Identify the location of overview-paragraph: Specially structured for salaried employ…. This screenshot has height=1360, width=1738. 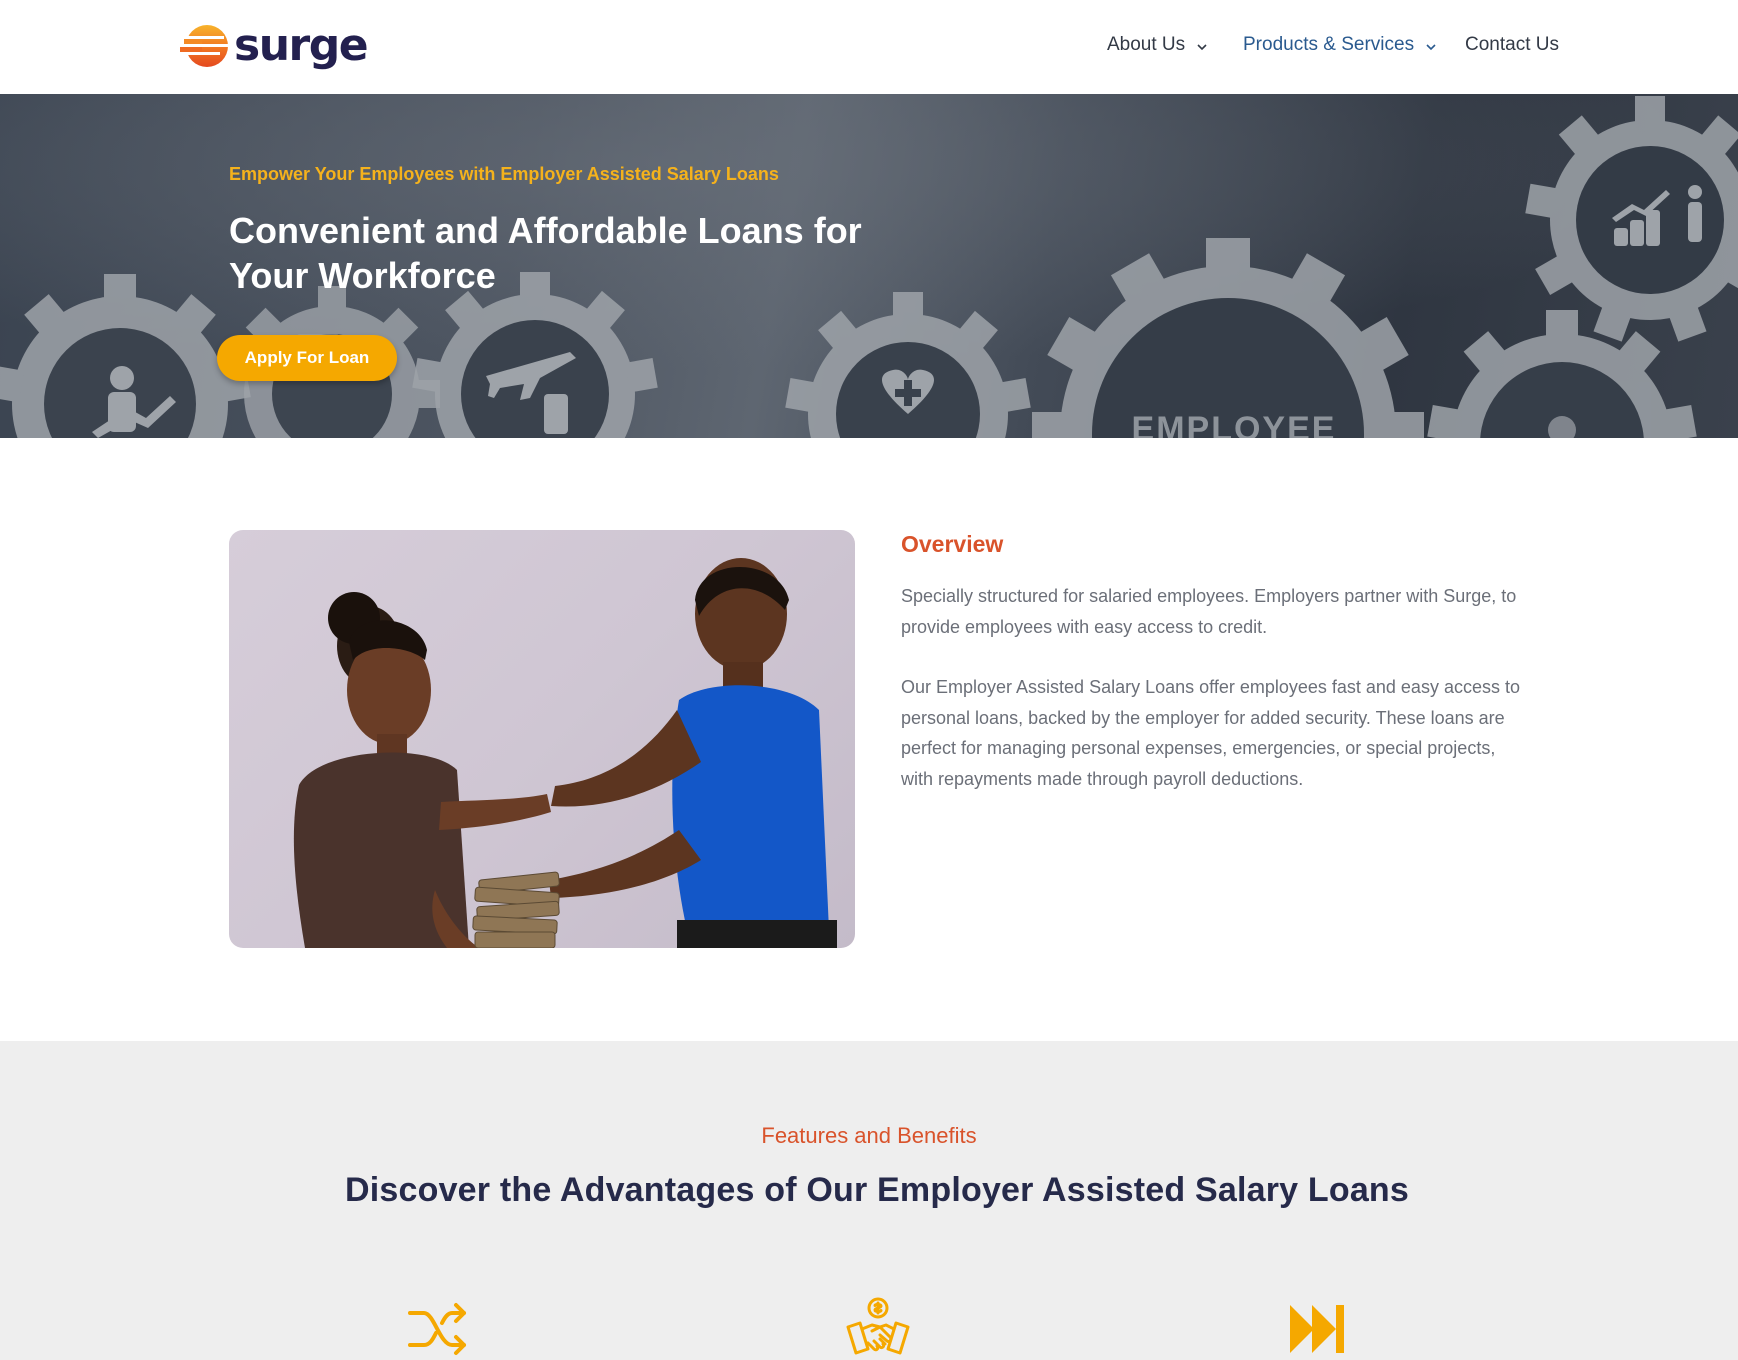
(1209, 611).